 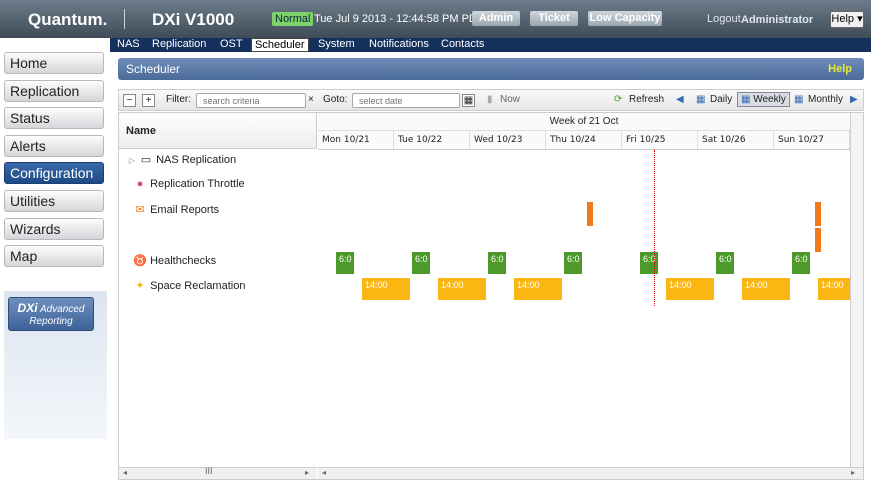 What do you see at coordinates (799, 99) in the screenshot?
I see `monthly-icon: ▦` at bounding box center [799, 99].